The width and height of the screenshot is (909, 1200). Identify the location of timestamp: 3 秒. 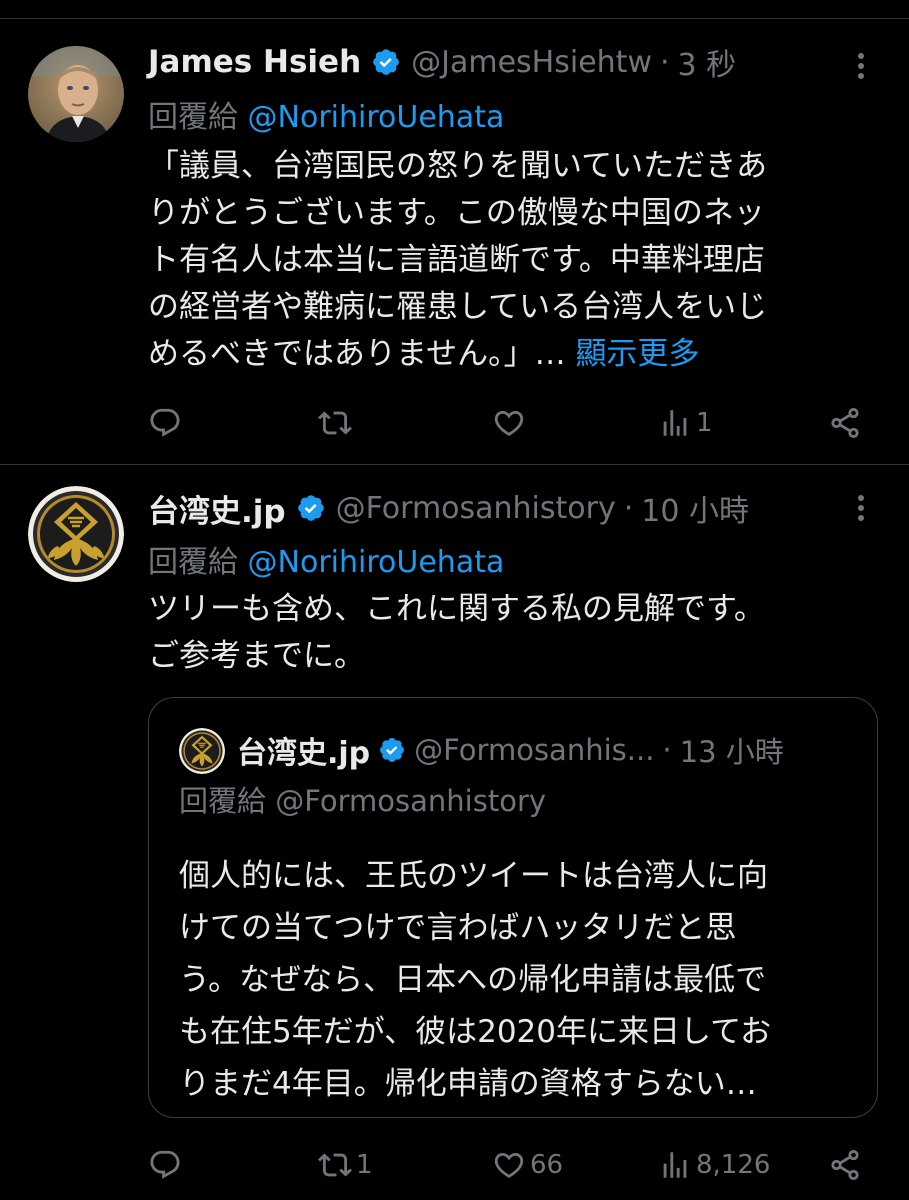
(707, 62).